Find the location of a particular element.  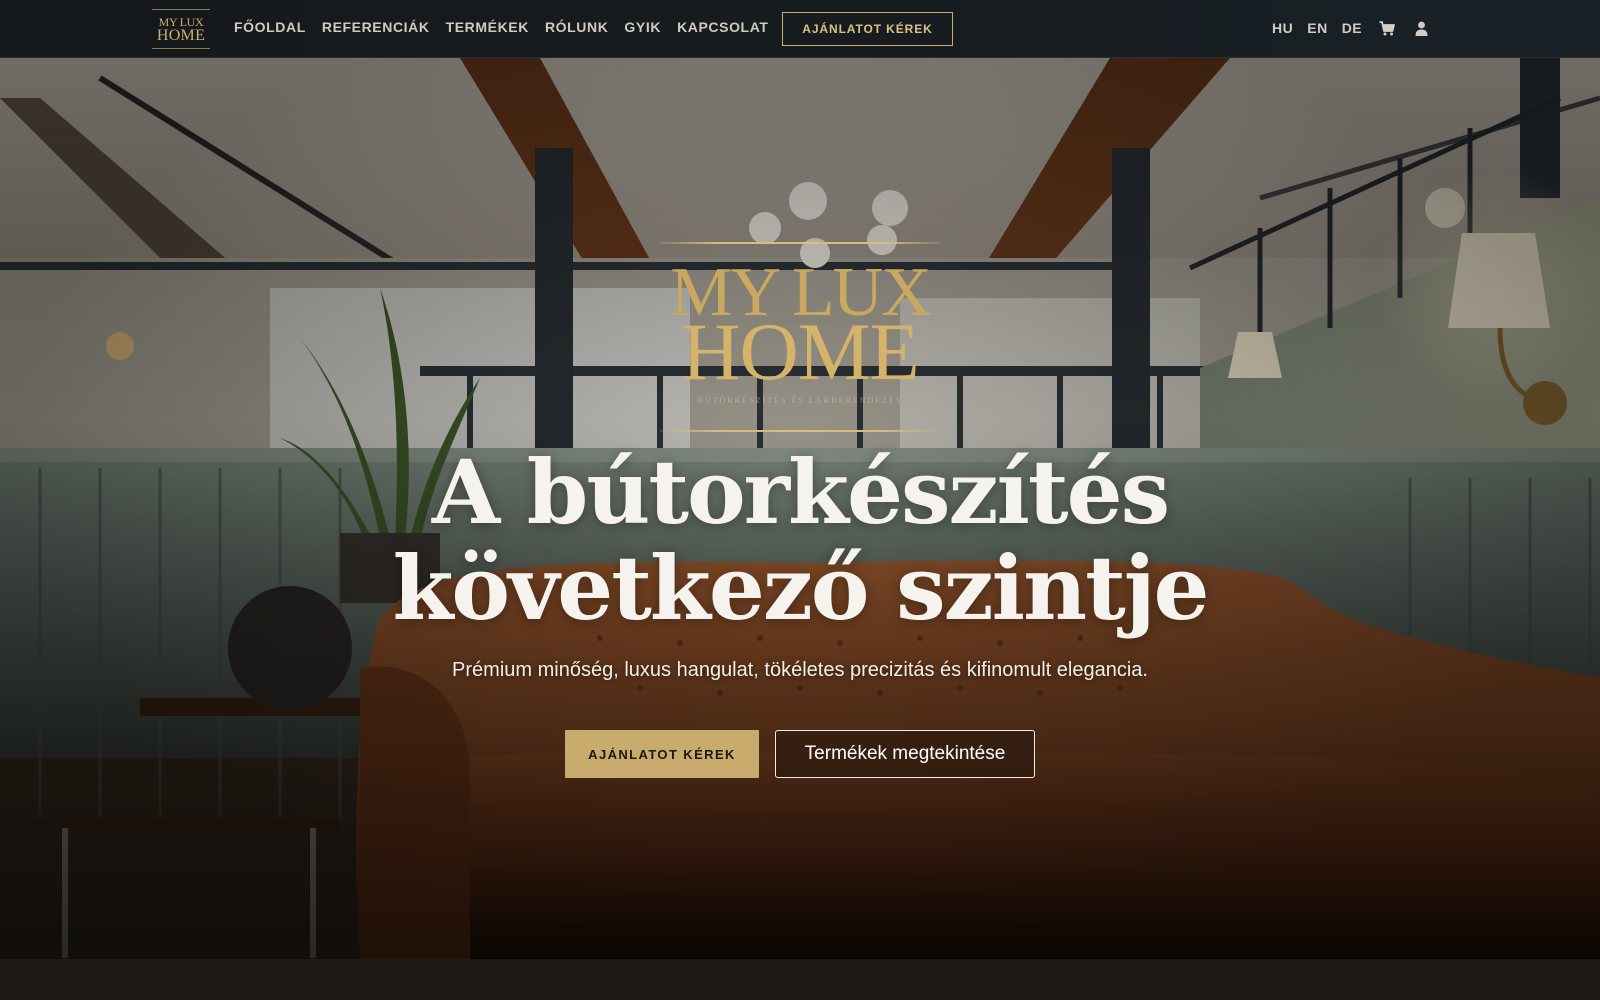

next-section-edge is located at coordinates (800, 979).